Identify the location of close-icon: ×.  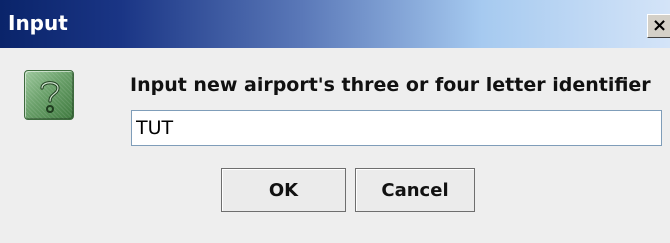
(659, 26).